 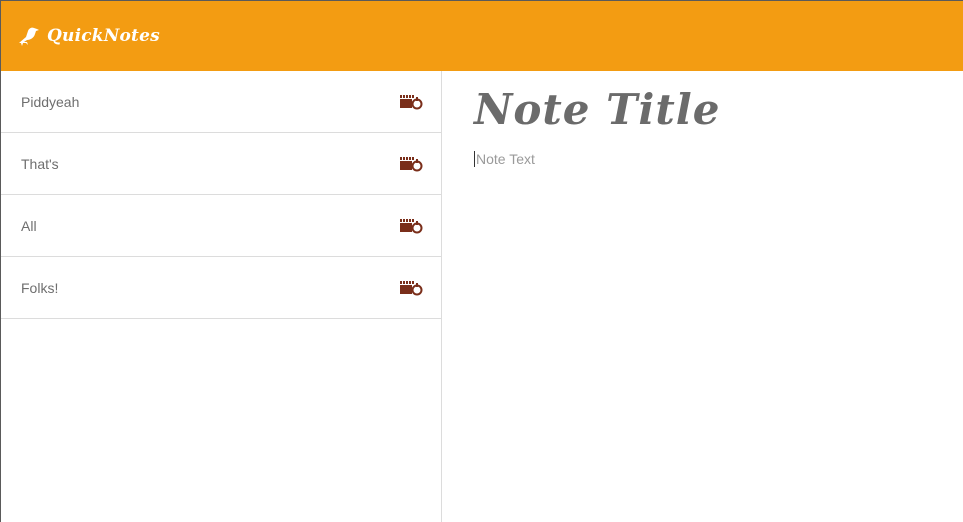 What do you see at coordinates (29, 36) in the screenshot?
I see `crow-icon` at bounding box center [29, 36].